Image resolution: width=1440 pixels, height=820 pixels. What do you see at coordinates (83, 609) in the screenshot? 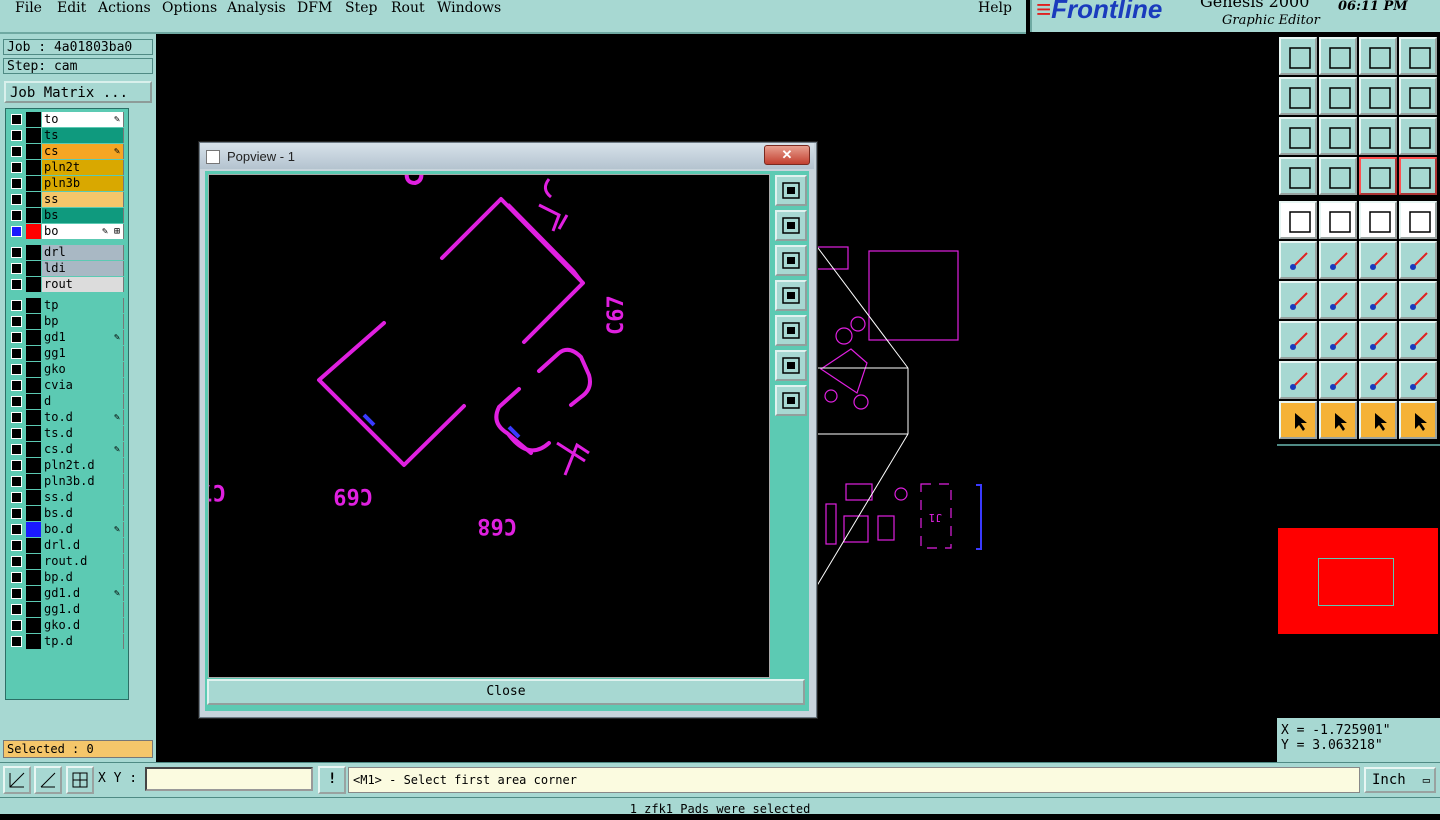
I see `layer-name: gg1.d` at bounding box center [83, 609].